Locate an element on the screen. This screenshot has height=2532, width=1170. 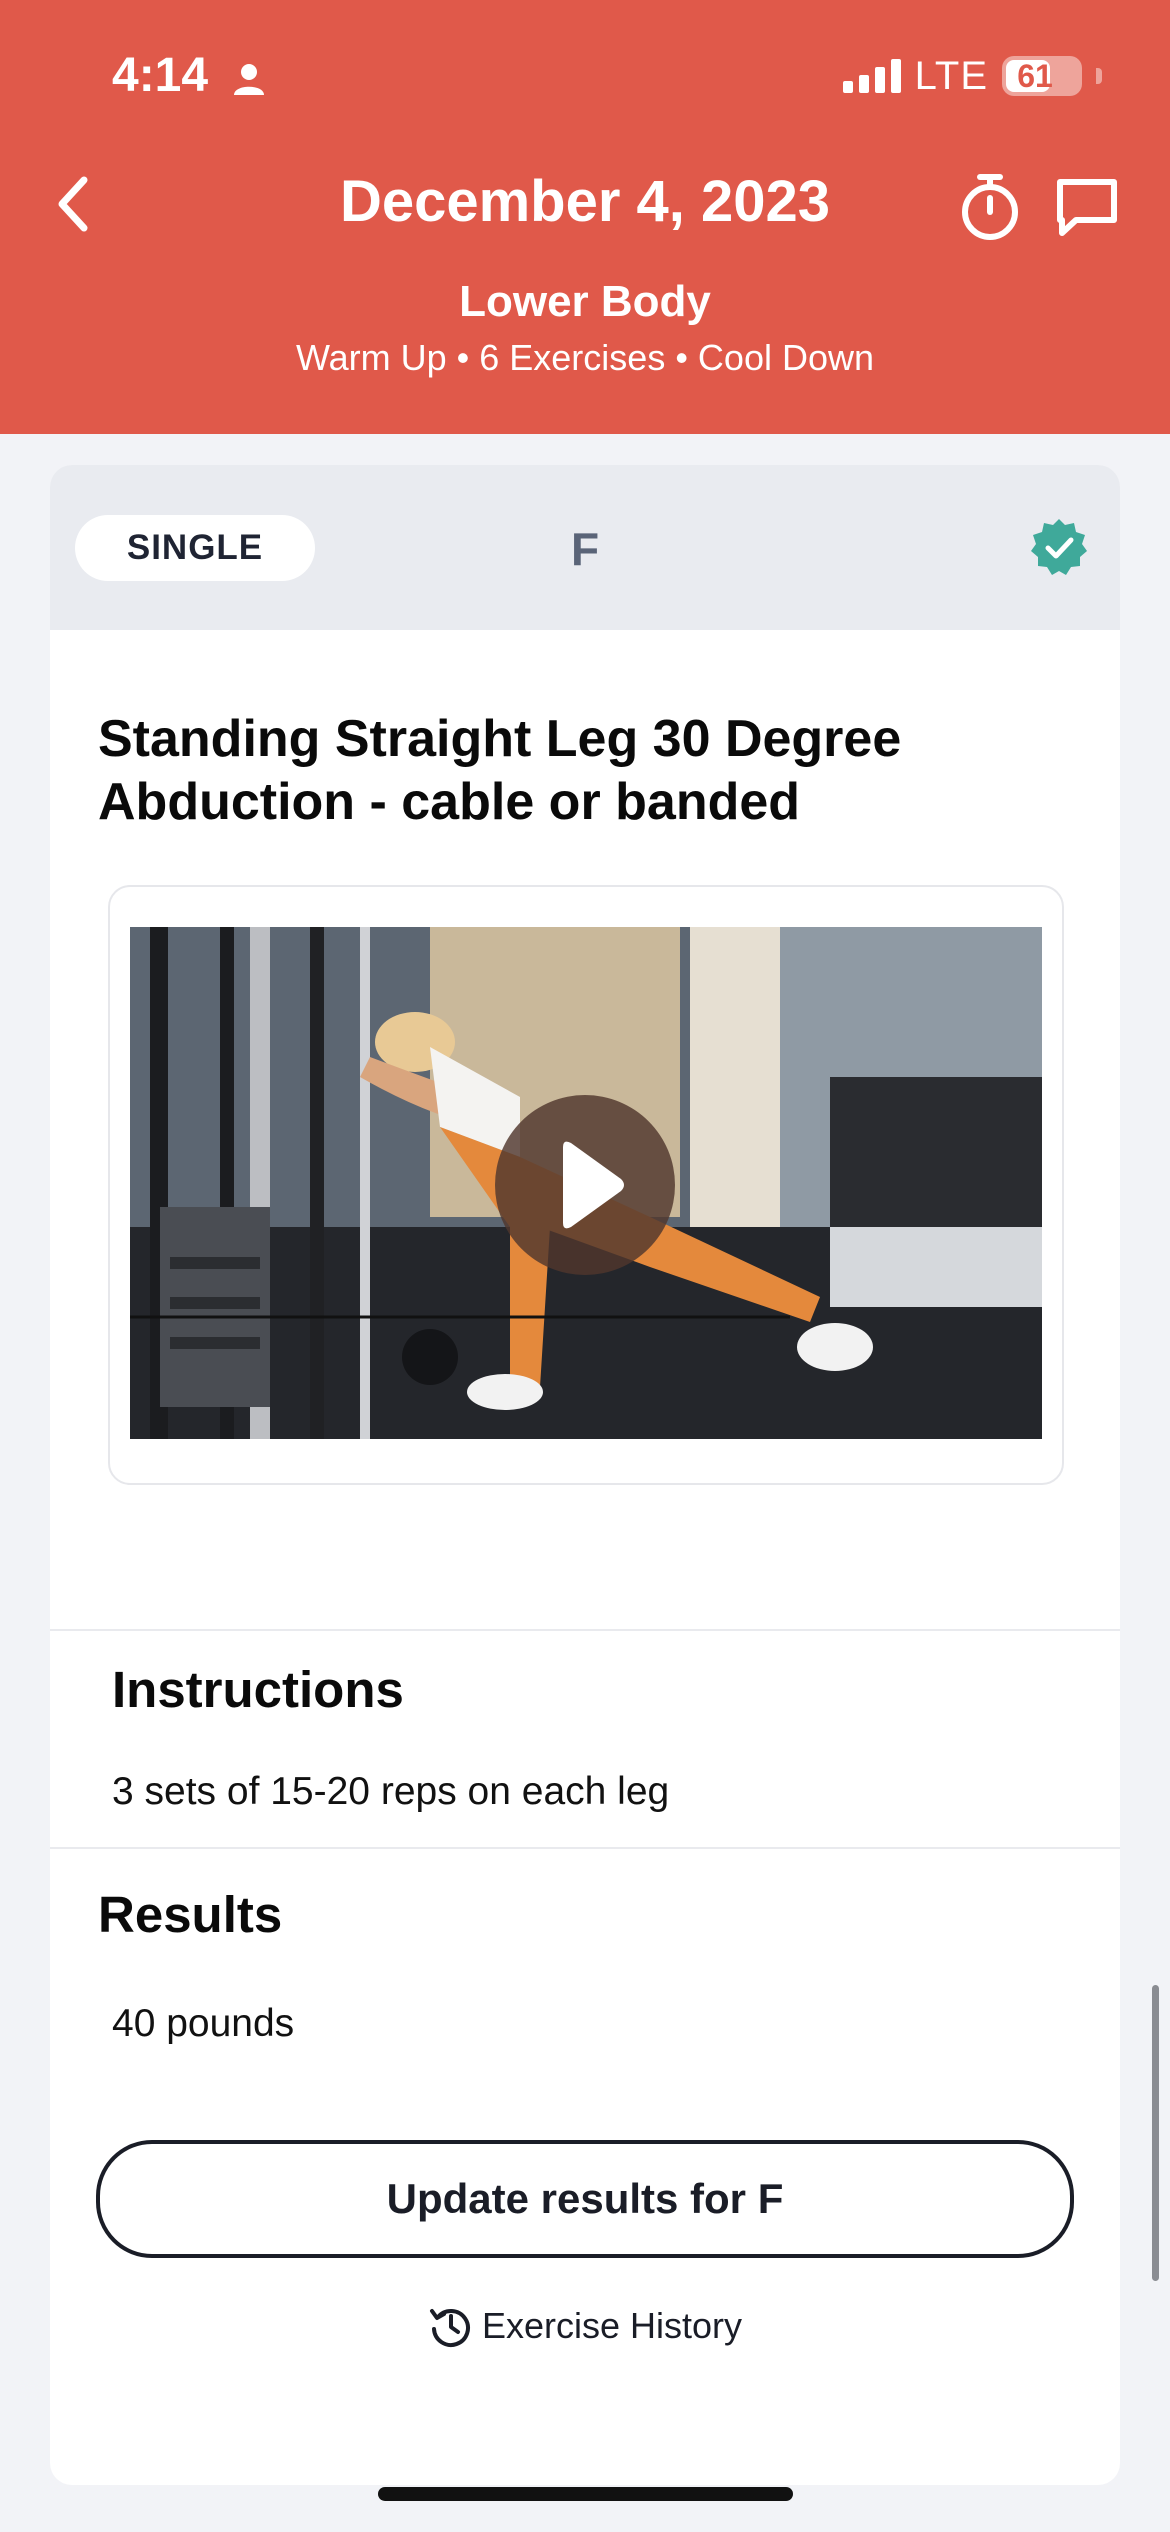
exercise-letter: F is located at coordinates (585, 549).